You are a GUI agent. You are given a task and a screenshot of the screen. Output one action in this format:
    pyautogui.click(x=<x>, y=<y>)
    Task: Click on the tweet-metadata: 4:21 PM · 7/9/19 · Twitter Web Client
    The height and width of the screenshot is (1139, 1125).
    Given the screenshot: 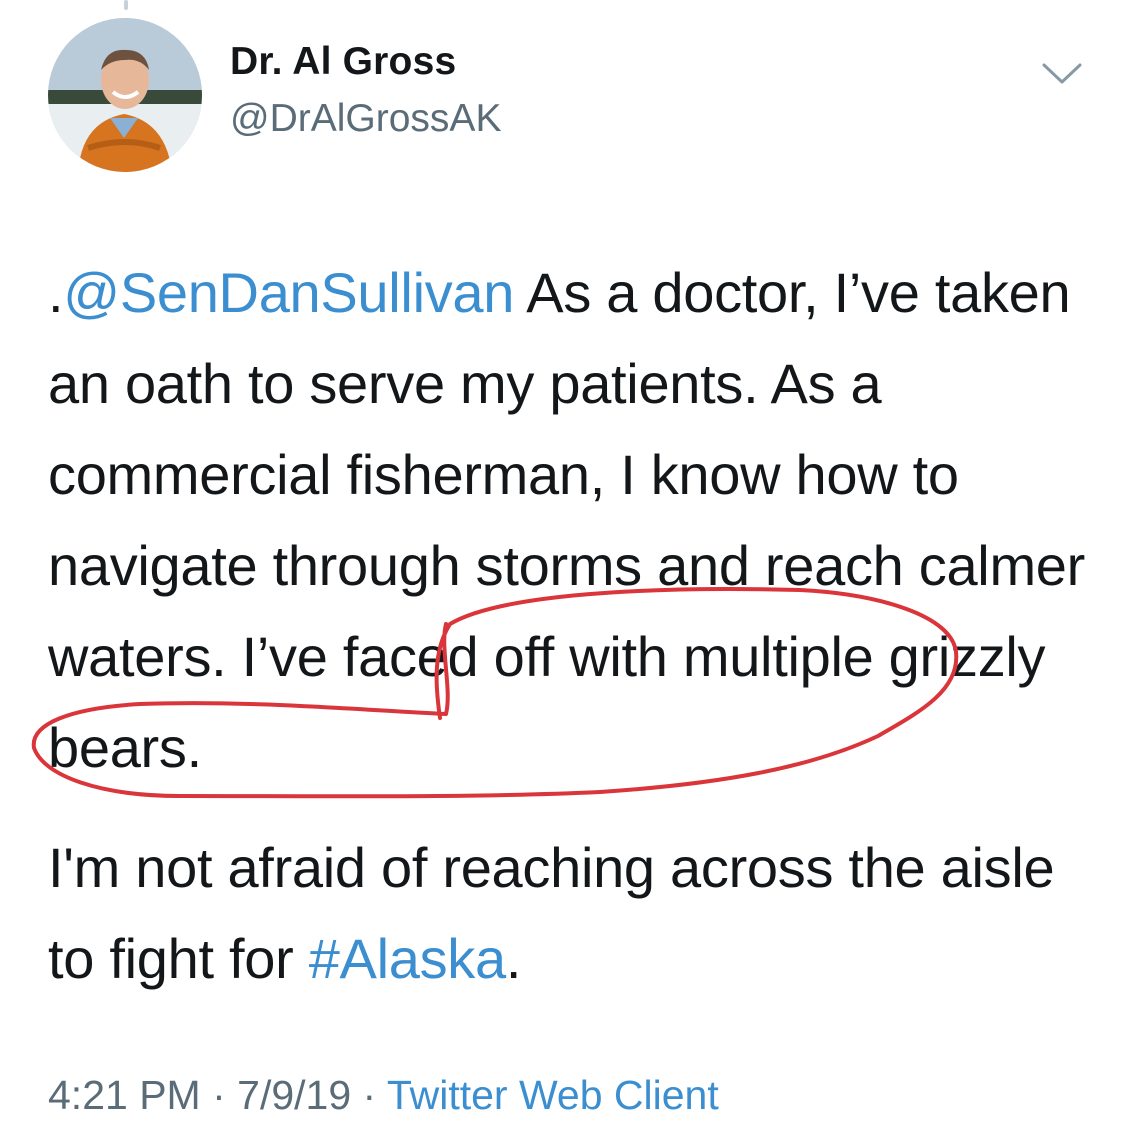 What is the action you would take?
    pyautogui.click(x=383, y=1095)
    